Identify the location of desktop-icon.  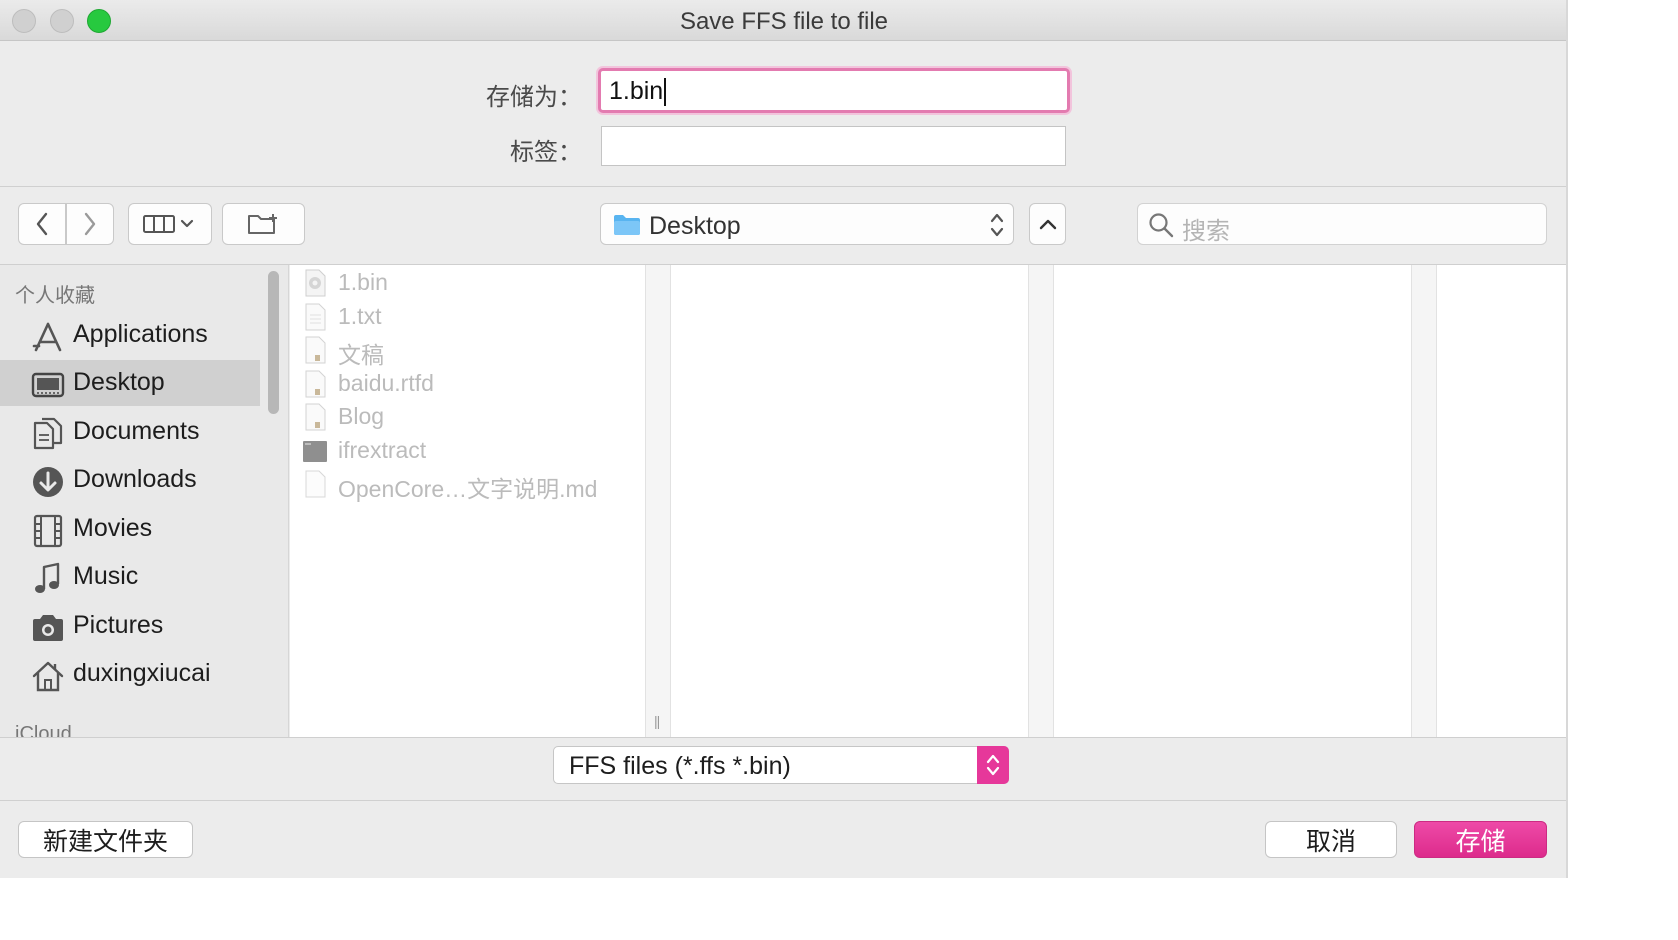
(48, 385).